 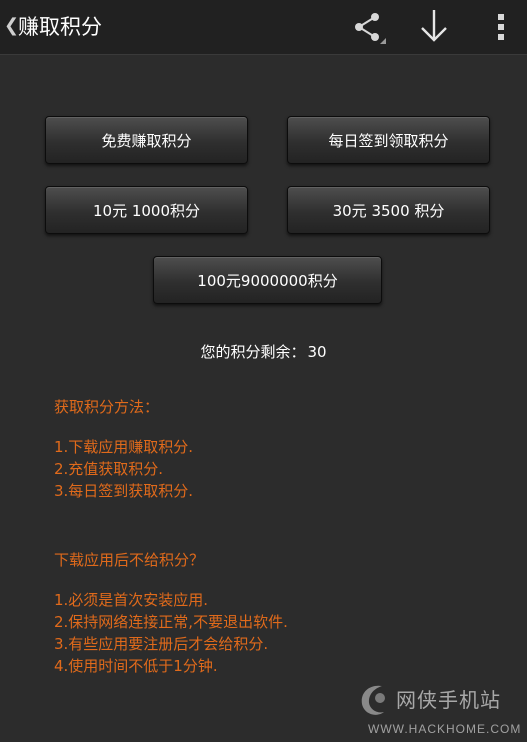 What do you see at coordinates (161, 644) in the screenshot?
I see `faq-item: 3.有些应用要注册后才会给积分.` at bounding box center [161, 644].